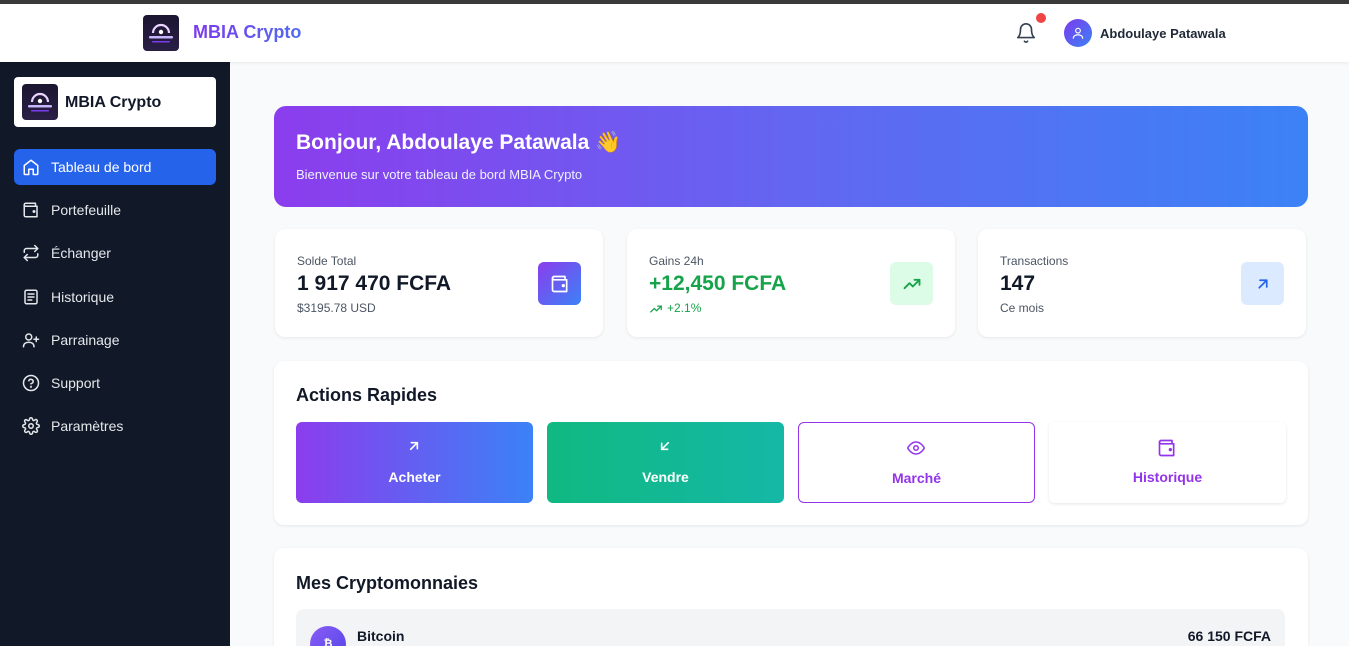 The width and height of the screenshot is (1349, 646). I want to click on brand-logo, so click(161, 33).